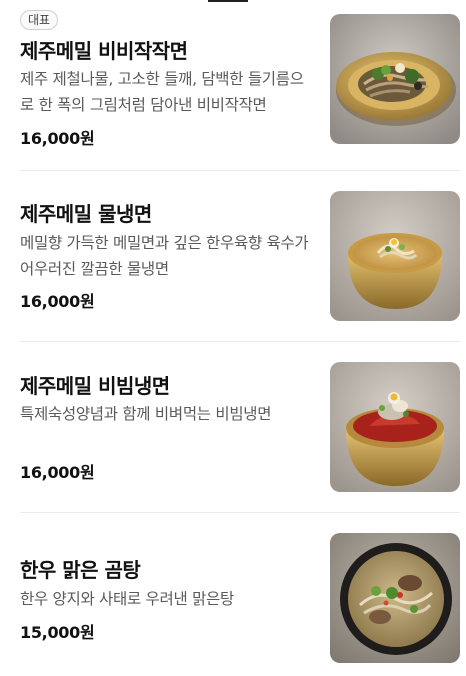 The width and height of the screenshot is (466, 676). What do you see at coordinates (39, 20) in the screenshot?
I see `signature-badge: 대표` at bounding box center [39, 20].